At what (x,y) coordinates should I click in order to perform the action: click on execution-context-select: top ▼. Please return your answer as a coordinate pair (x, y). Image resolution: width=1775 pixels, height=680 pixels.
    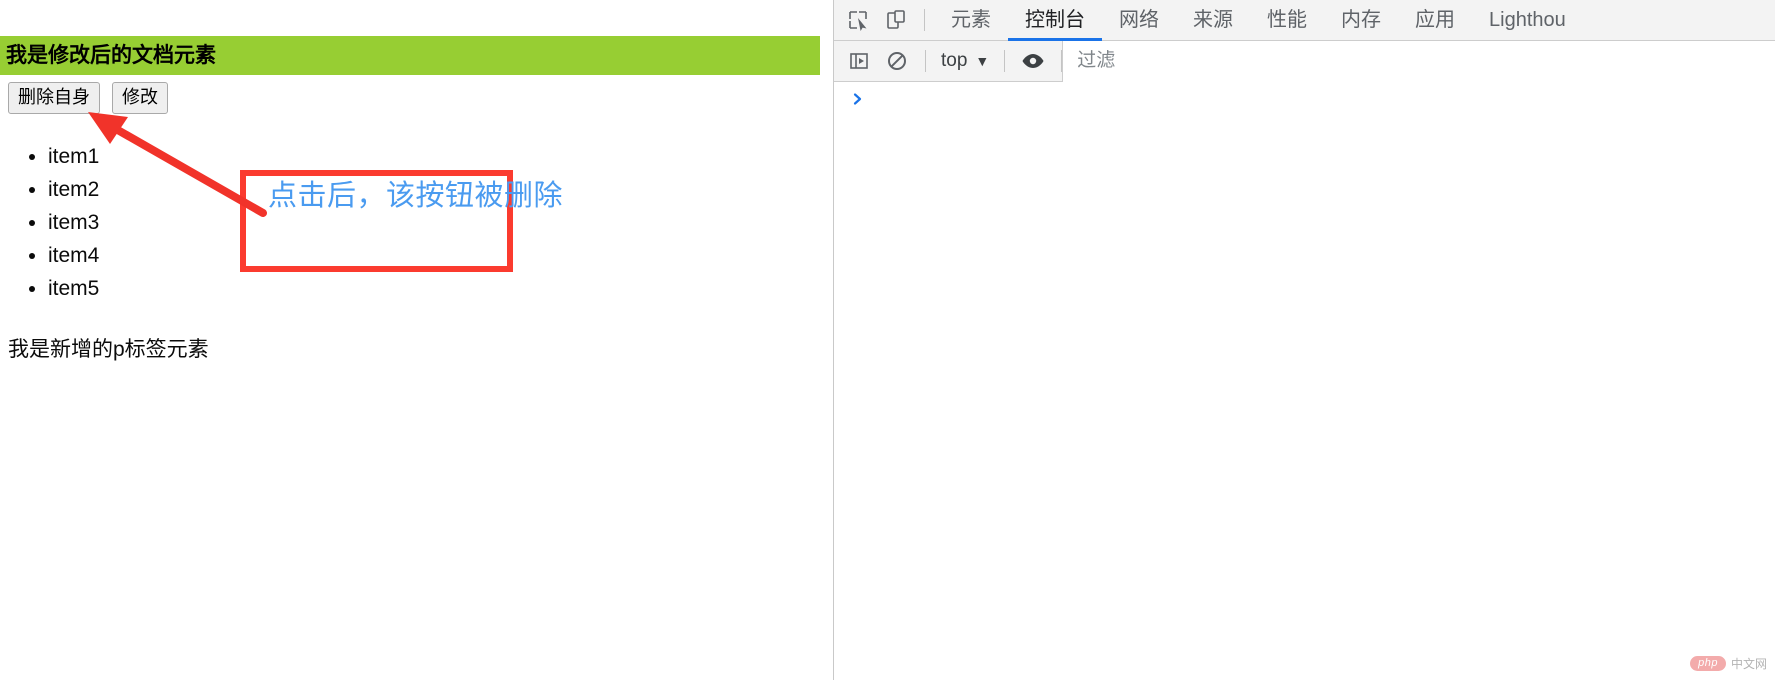
    Looking at the image, I should click on (965, 61).